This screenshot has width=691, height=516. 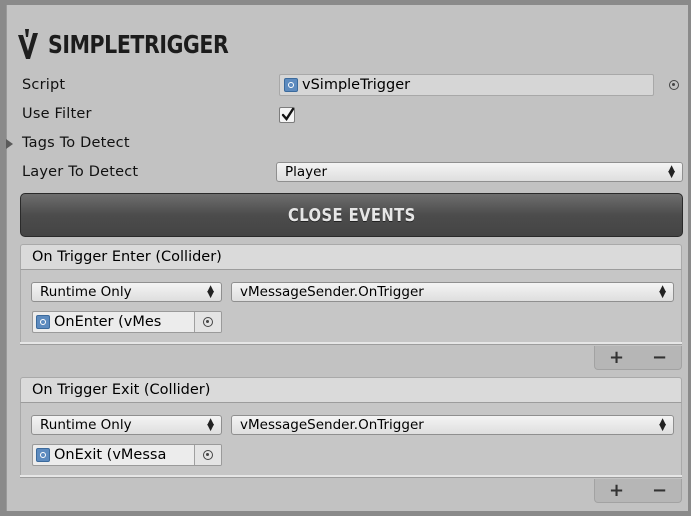 I want to click on event-title: On Trigger Enter (Collider), so click(x=127, y=257).